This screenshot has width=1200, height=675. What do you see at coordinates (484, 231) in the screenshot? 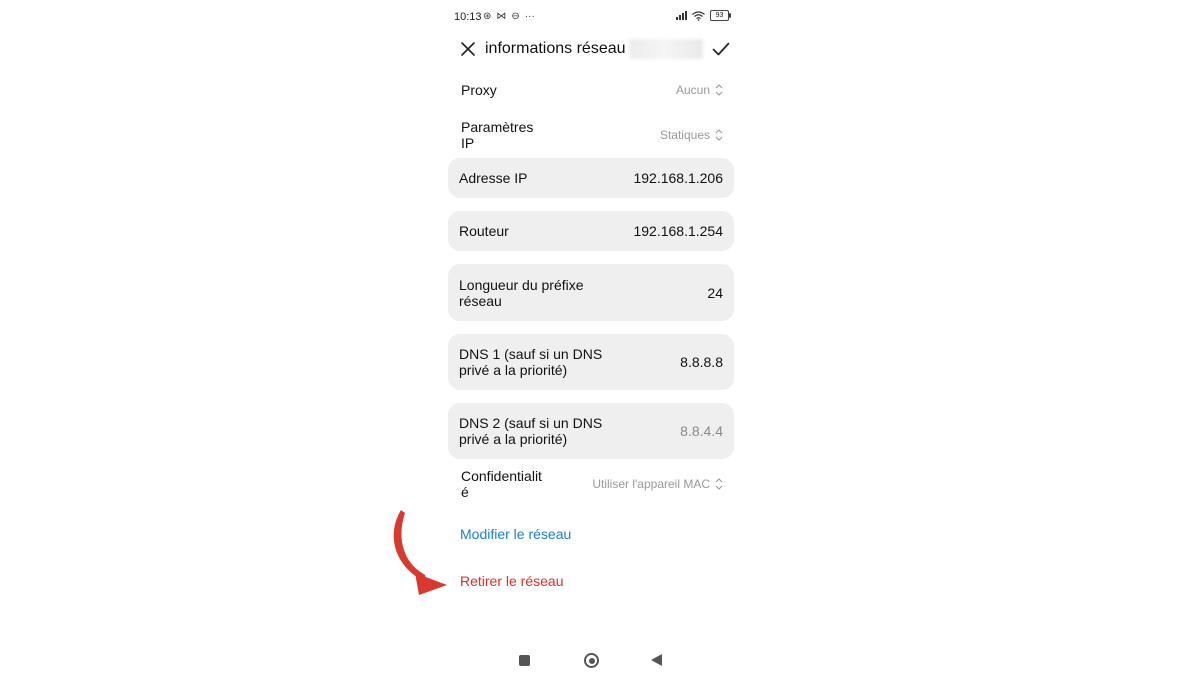
I see `router-label: Routeur` at bounding box center [484, 231].